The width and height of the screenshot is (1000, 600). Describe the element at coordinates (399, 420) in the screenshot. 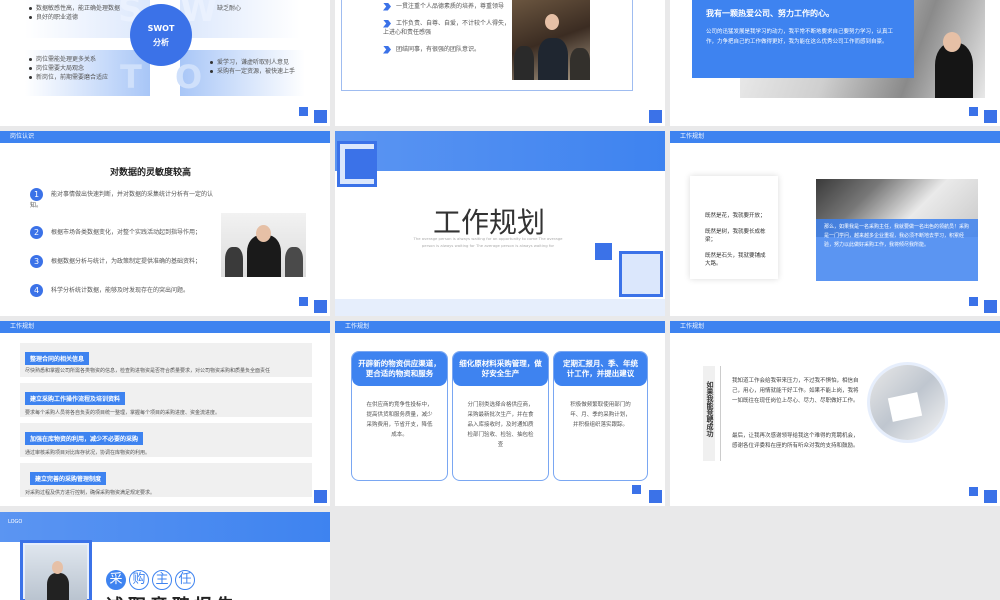

I see `plan-card-body: 在供应商的竞争性投标中，提高供货和服务质量，减少采购费用，节省开支，降低成本。` at that location.